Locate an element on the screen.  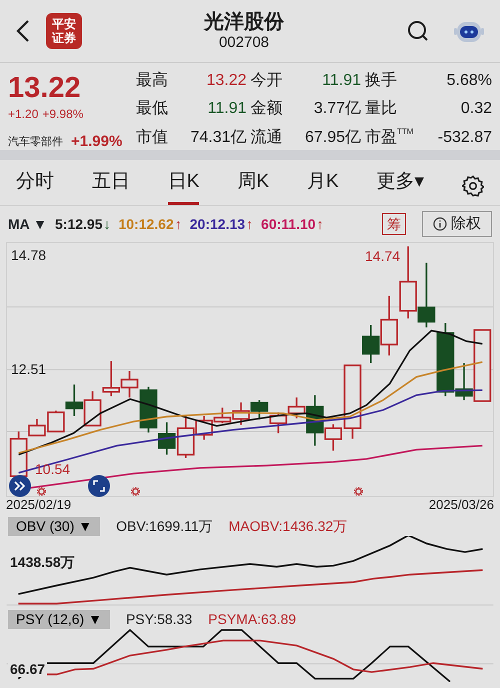
ma-value: 20:12.13 is located at coordinates (218, 224).